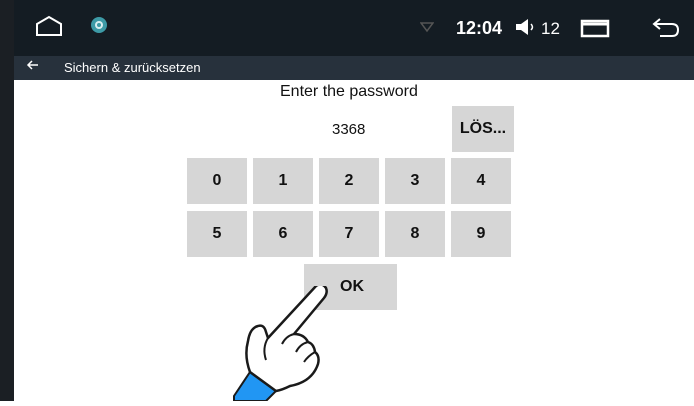  What do you see at coordinates (283, 234) in the screenshot?
I see `key-6: 6` at bounding box center [283, 234].